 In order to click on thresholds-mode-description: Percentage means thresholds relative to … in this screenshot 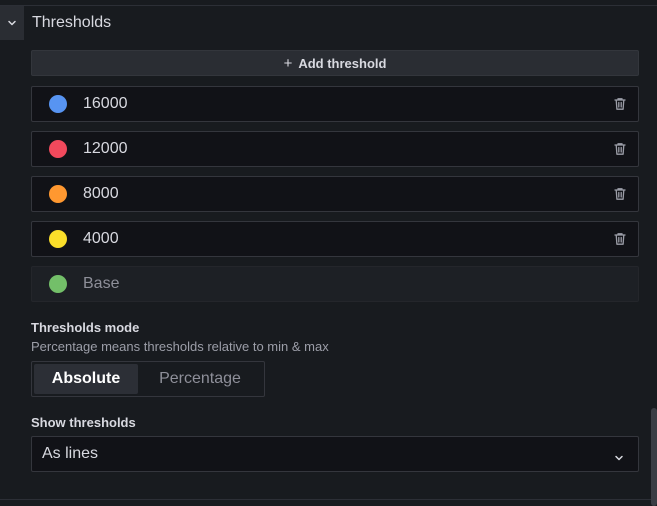, I will do `click(180, 346)`.